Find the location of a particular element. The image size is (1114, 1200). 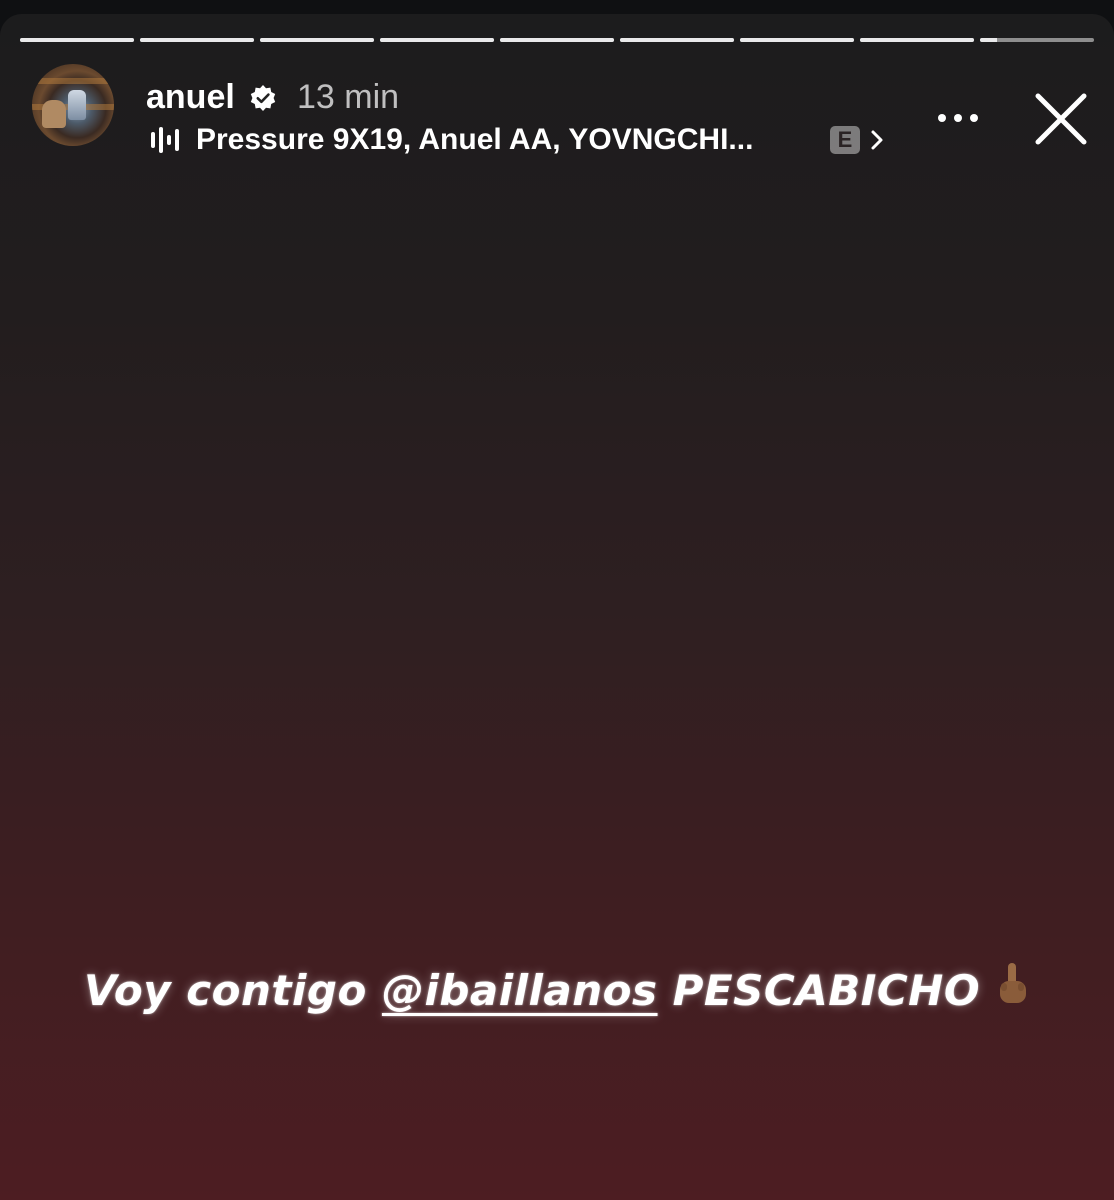

caption-text: PESCABICHO is located at coordinates (819, 990).